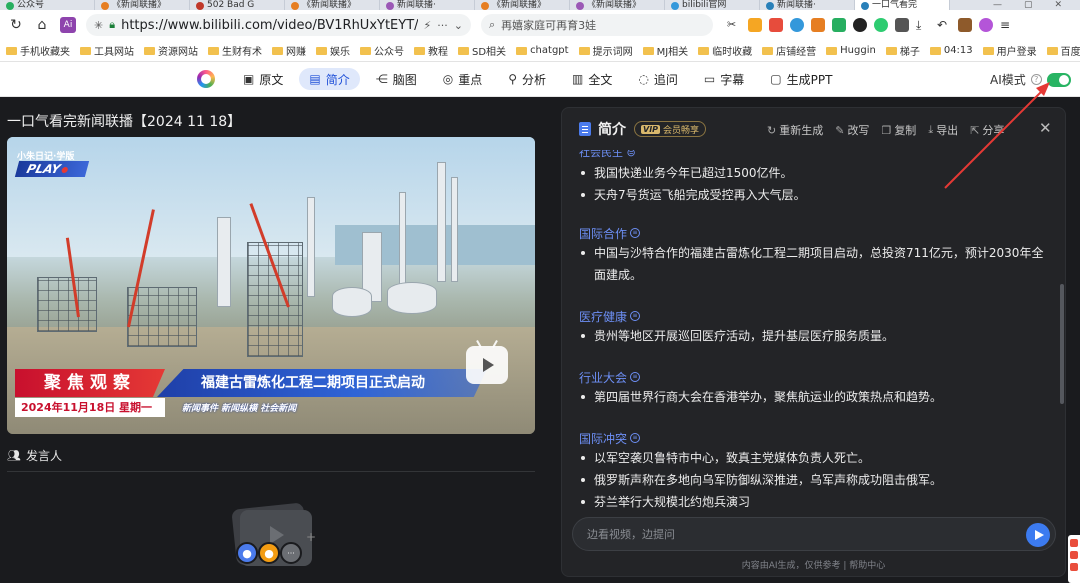  I want to click on window-controls: — ▢ ✕, so click(1036, 5).